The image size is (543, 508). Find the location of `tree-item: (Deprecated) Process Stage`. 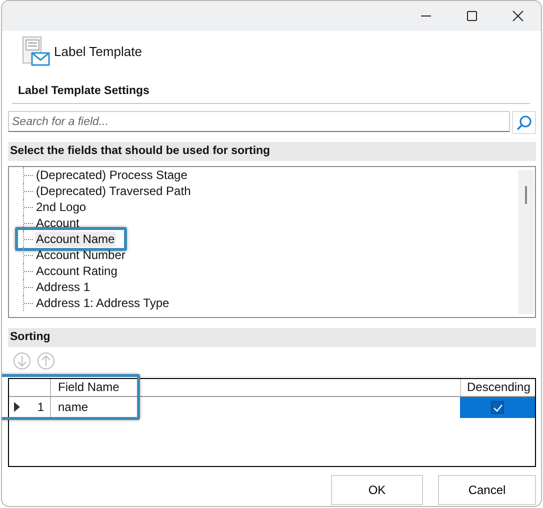

tree-item: (Deprecated) Process Stage is located at coordinates (111, 175).